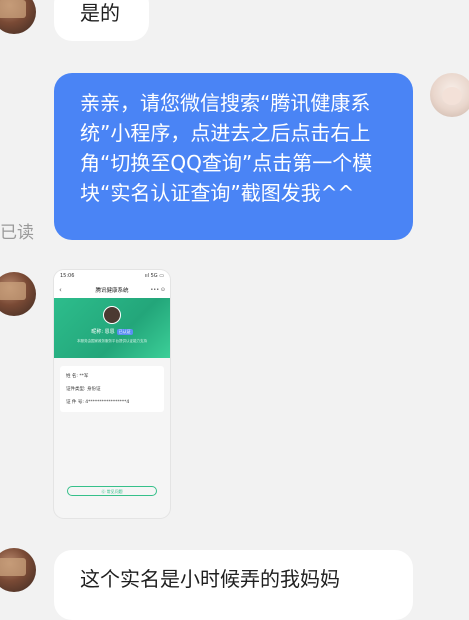 This screenshot has height=620, width=469. Describe the element at coordinates (210, 579) in the screenshot. I see `message-text: 这个实名是小时候弄的我妈妈` at that location.